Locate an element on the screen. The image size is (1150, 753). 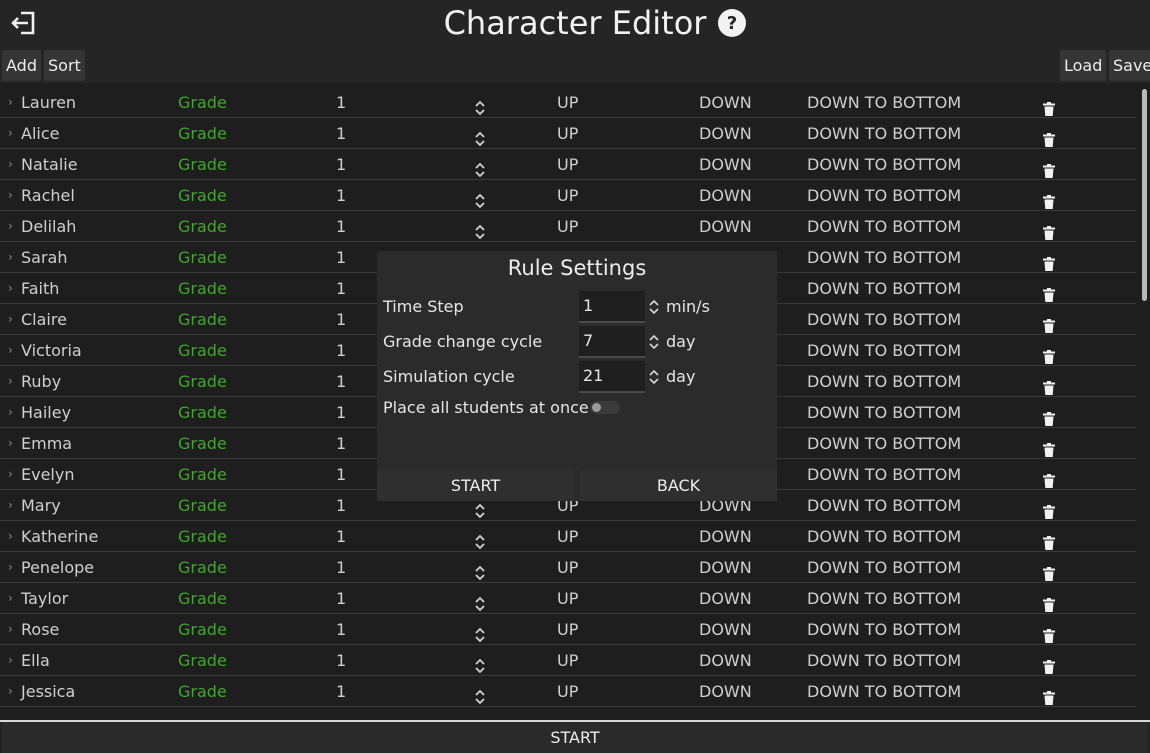
table-row: › Jessica Grade 1 UP DOWN DOWN TO BOTTOM is located at coordinates (568, 691).